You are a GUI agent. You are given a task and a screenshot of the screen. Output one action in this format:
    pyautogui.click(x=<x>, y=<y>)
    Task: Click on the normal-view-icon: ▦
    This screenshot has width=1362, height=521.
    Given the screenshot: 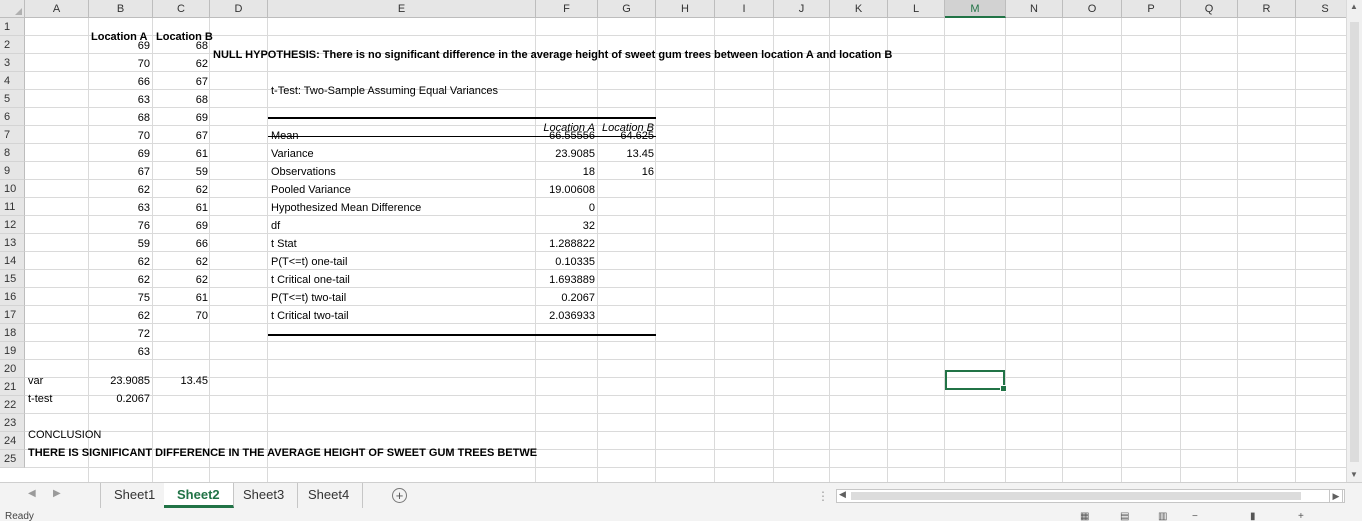 What is the action you would take?
    pyautogui.click(x=1084, y=516)
    